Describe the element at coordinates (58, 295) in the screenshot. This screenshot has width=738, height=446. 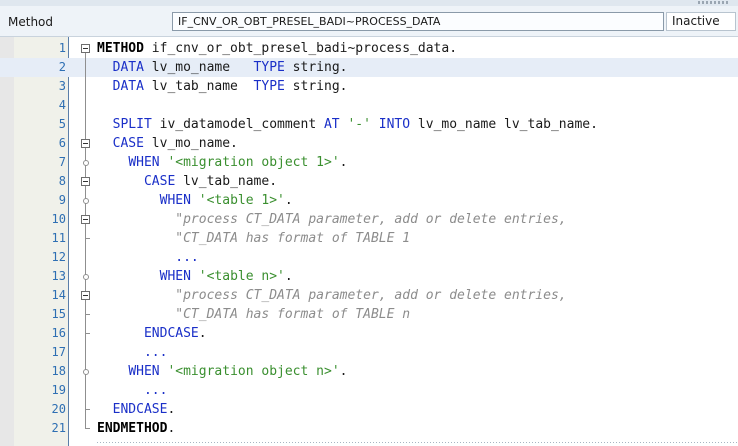
I see `line-number: 14` at that location.